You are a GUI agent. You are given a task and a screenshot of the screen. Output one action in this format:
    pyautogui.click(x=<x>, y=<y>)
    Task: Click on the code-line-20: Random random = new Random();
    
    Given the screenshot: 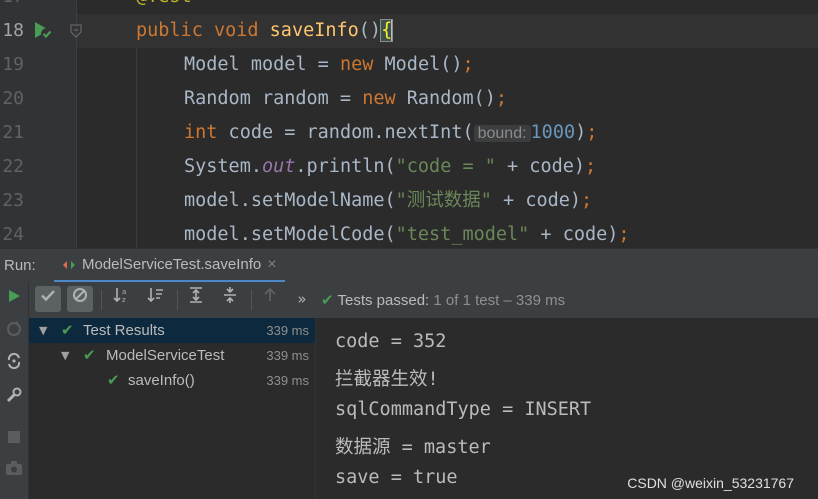 What is the action you would take?
    pyautogui.click(x=345, y=99)
    